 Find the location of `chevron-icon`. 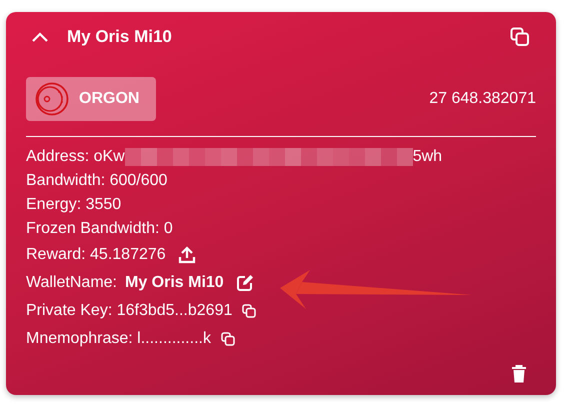

chevron-icon is located at coordinates (40, 37).